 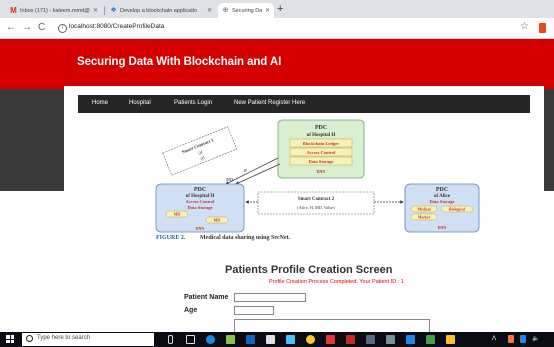 I want to click on site-title: Securing Data With Blockchain and AI, so click(x=179, y=62).